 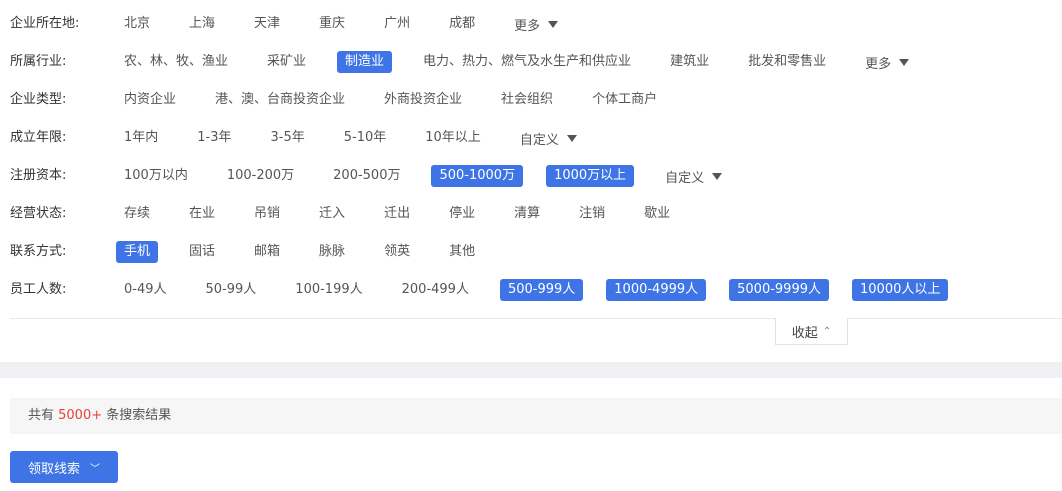 What do you see at coordinates (43, 415) in the screenshot?
I see `result-prefix: 共有` at bounding box center [43, 415].